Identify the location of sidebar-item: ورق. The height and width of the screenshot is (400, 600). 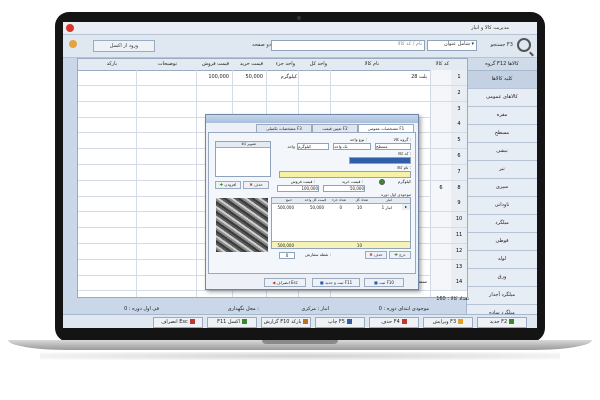
(502, 278).